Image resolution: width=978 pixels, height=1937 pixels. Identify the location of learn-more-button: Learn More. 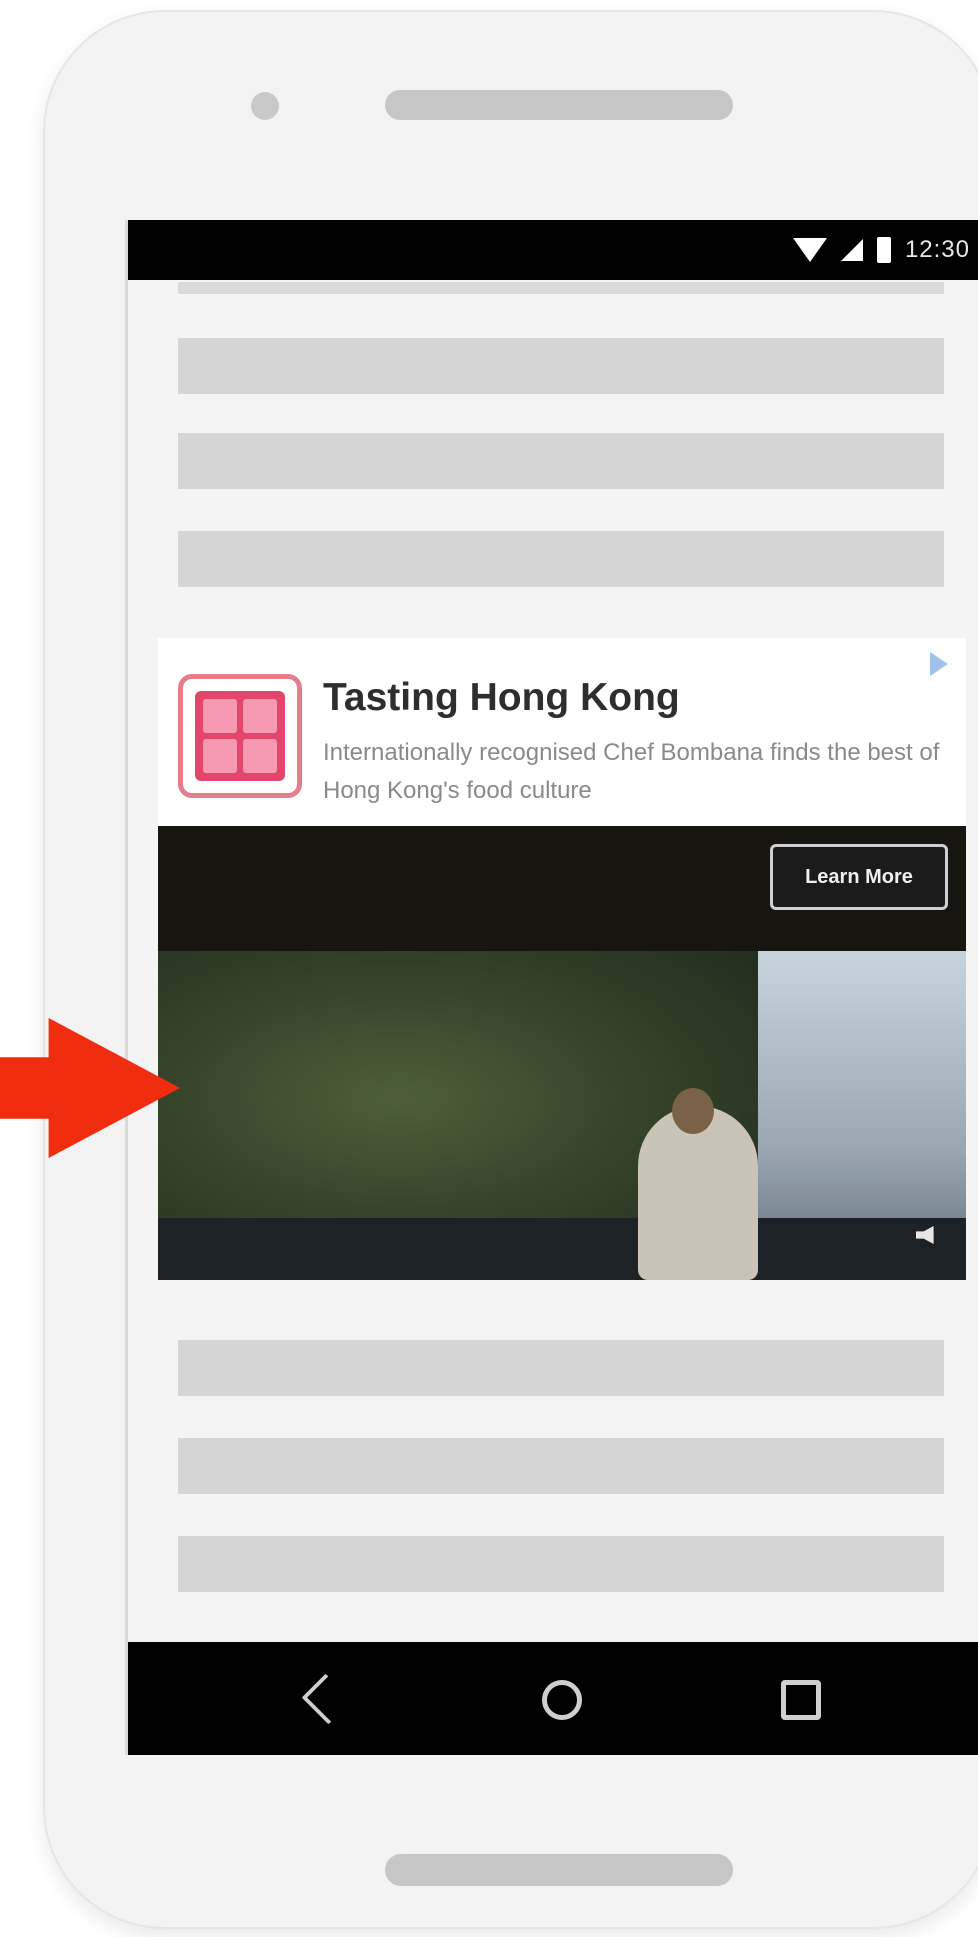
(859, 877).